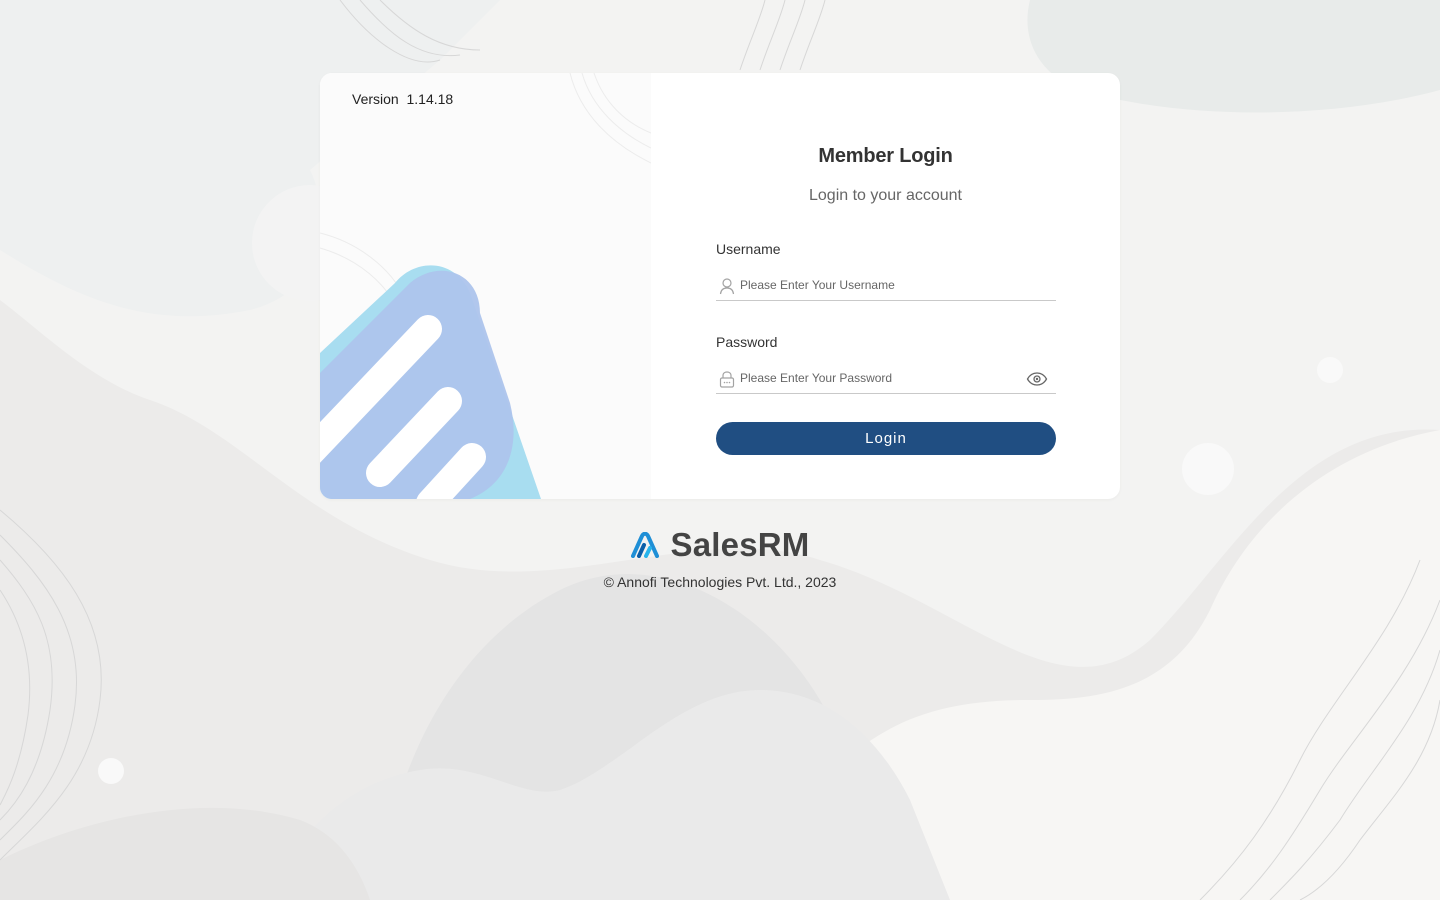 The image size is (1440, 900). What do you see at coordinates (727, 379) in the screenshot?
I see `lock-icon` at bounding box center [727, 379].